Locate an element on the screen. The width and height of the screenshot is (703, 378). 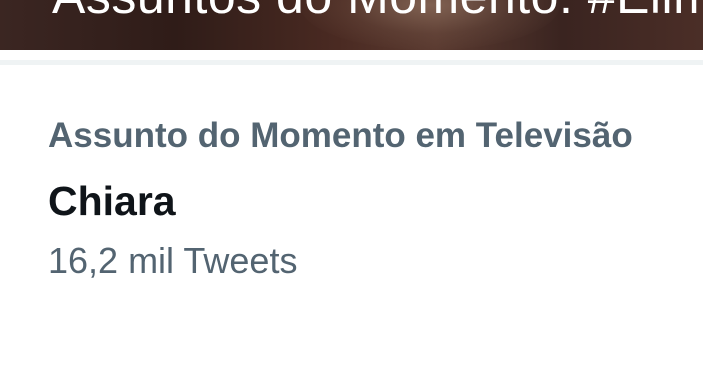
trend-tweet-count: 16,2 mil Tweets is located at coordinates (173, 260).